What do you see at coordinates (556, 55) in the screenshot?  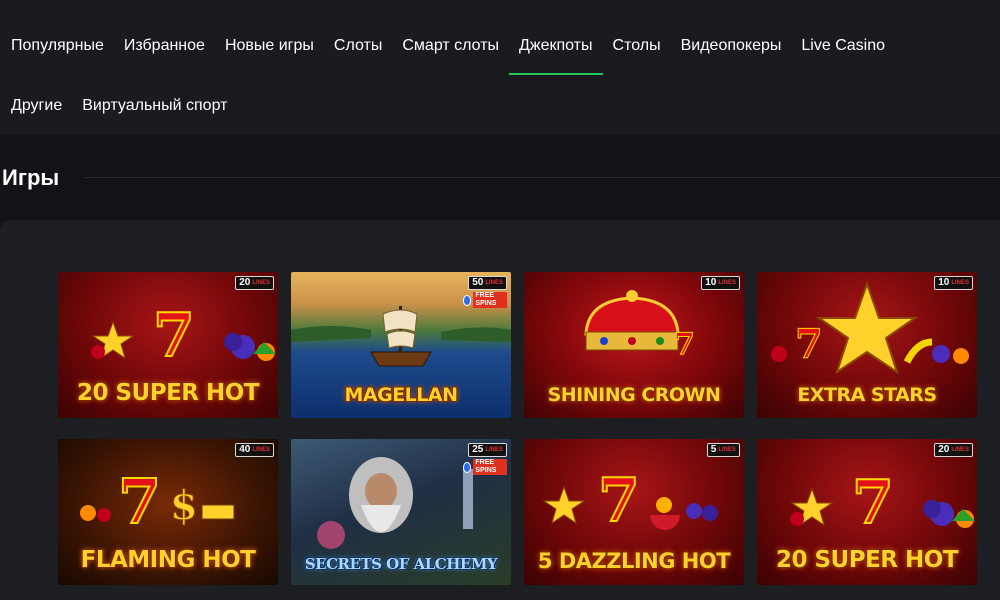 I see `tab-jackpots: Джекпоты` at bounding box center [556, 55].